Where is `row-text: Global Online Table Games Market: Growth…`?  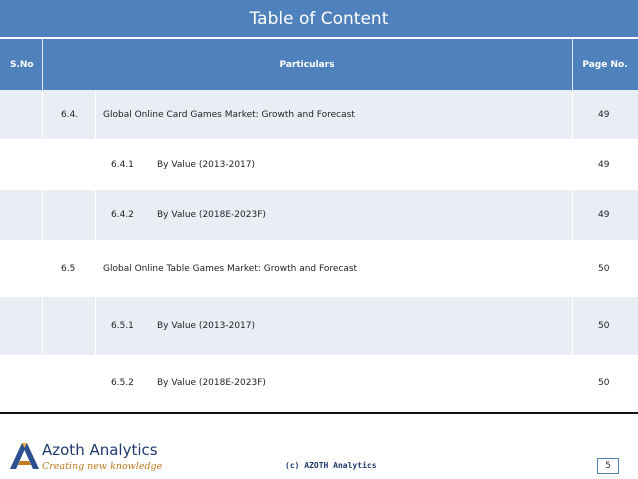 row-text: Global Online Table Games Market: Growth… is located at coordinates (230, 268).